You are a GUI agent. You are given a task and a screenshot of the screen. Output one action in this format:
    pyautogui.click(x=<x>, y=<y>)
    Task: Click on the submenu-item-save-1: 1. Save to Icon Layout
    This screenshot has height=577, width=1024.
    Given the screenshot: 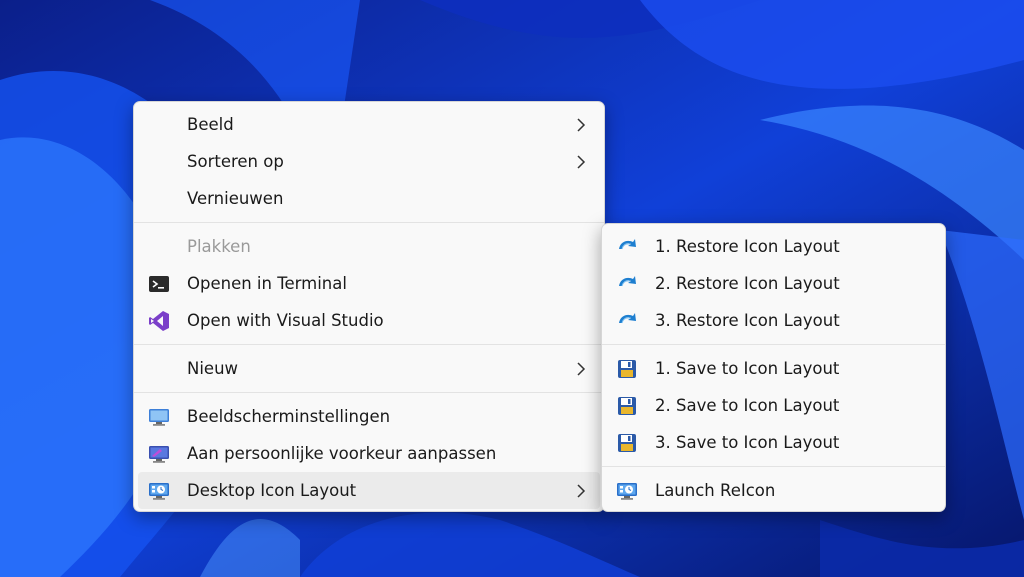 What is the action you would take?
    pyautogui.click(x=773, y=368)
    